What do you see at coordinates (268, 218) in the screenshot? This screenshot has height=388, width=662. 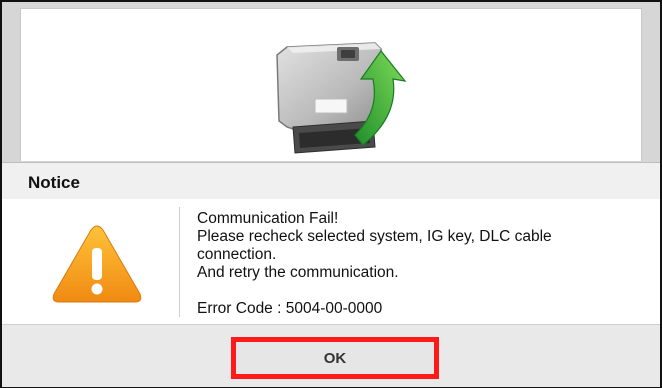 I see `message-line: Communication Fail!` at bounding box center [268, 218].